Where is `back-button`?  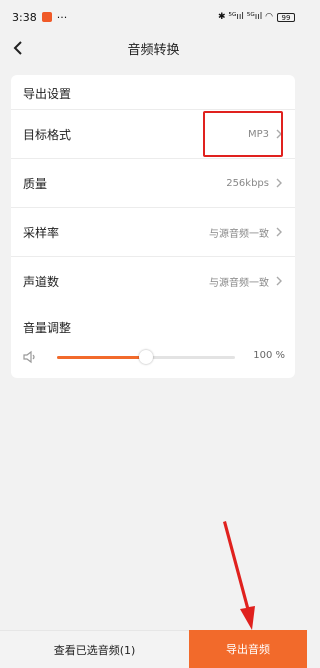 back-button is located at coordinates (18, 48).